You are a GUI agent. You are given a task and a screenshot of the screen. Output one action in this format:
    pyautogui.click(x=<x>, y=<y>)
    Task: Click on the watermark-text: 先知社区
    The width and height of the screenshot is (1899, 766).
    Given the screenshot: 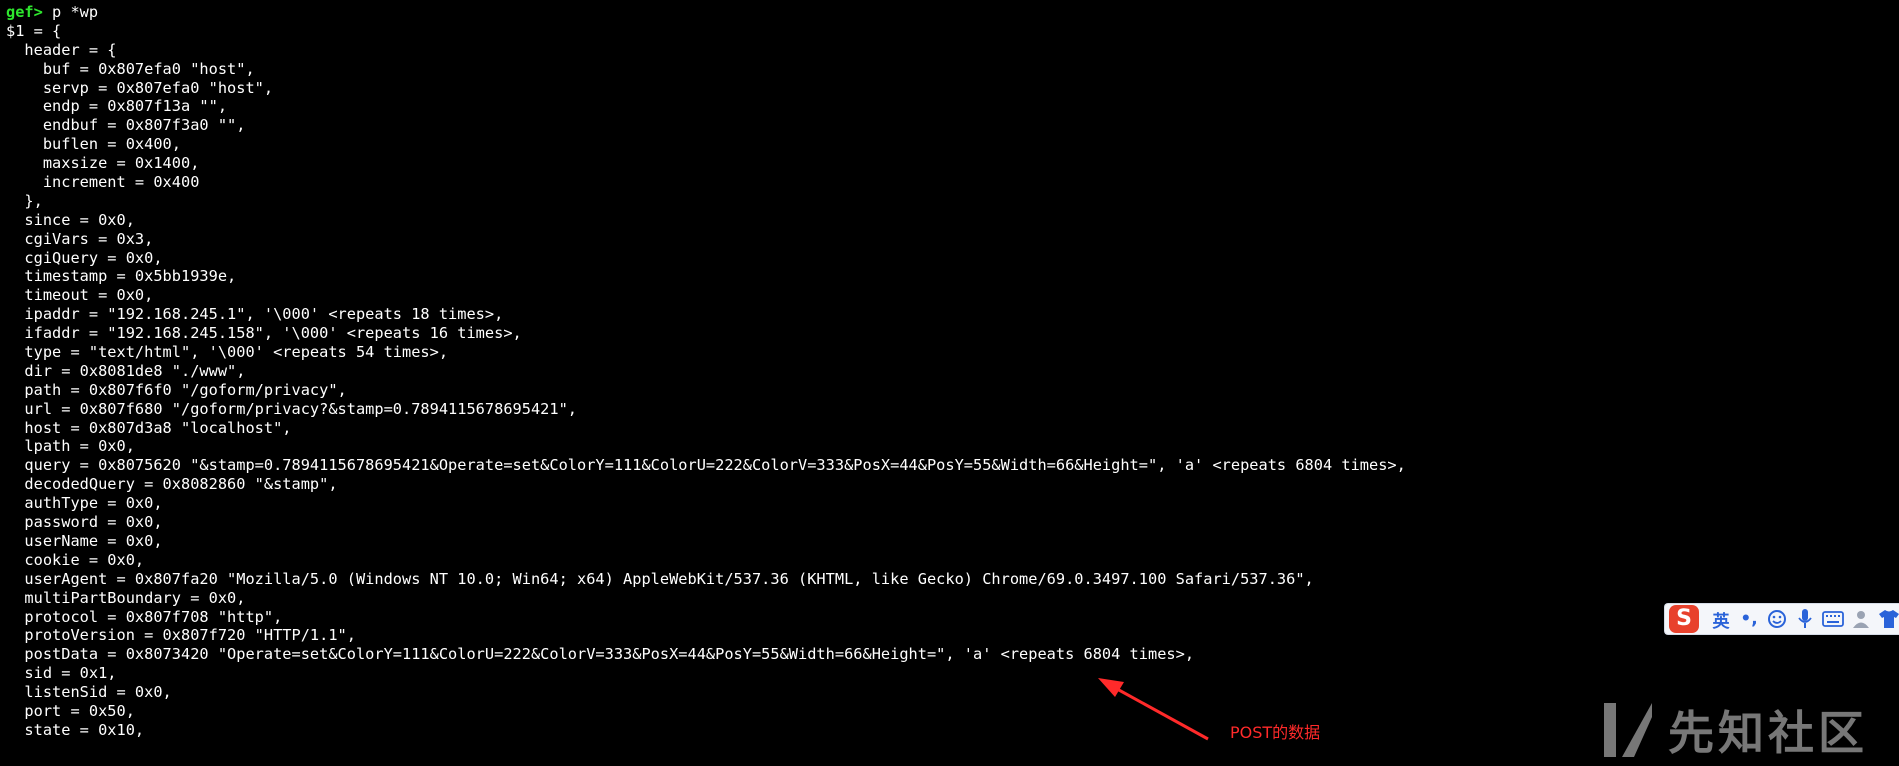 What is the action you would take?
    pyautogui.click(x=1768, y=733)
    